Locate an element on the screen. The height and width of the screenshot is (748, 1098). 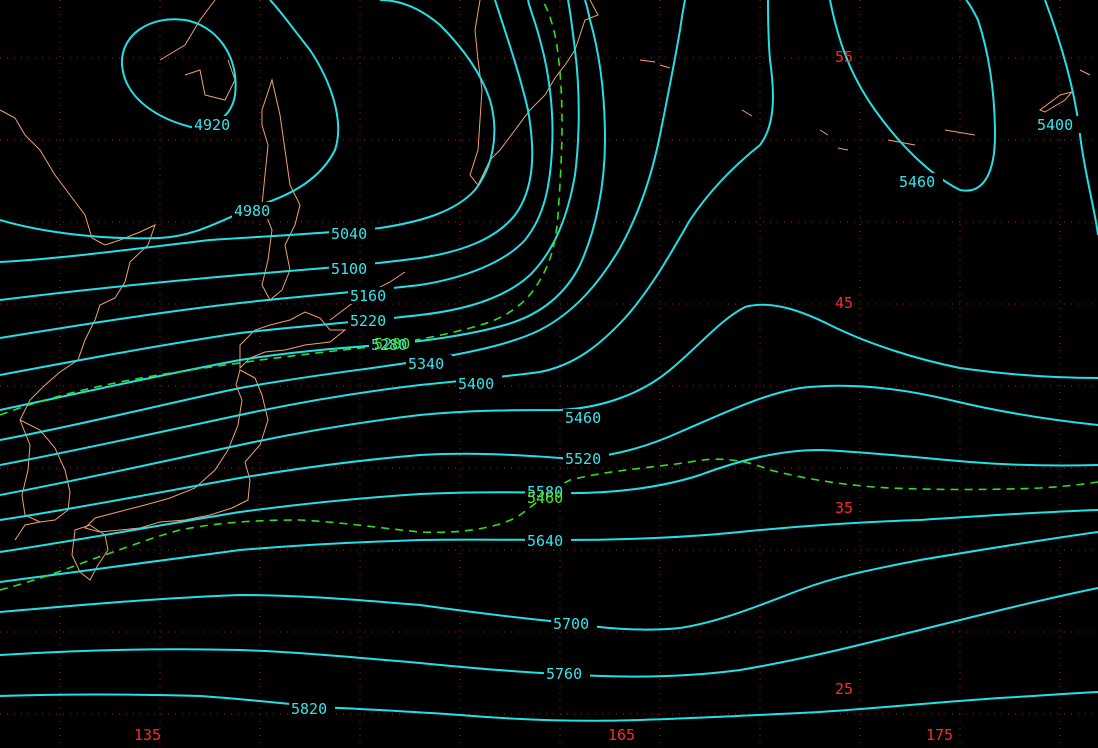
contour-label-5400-east: 5400 is located at coordinates (1055, 125).